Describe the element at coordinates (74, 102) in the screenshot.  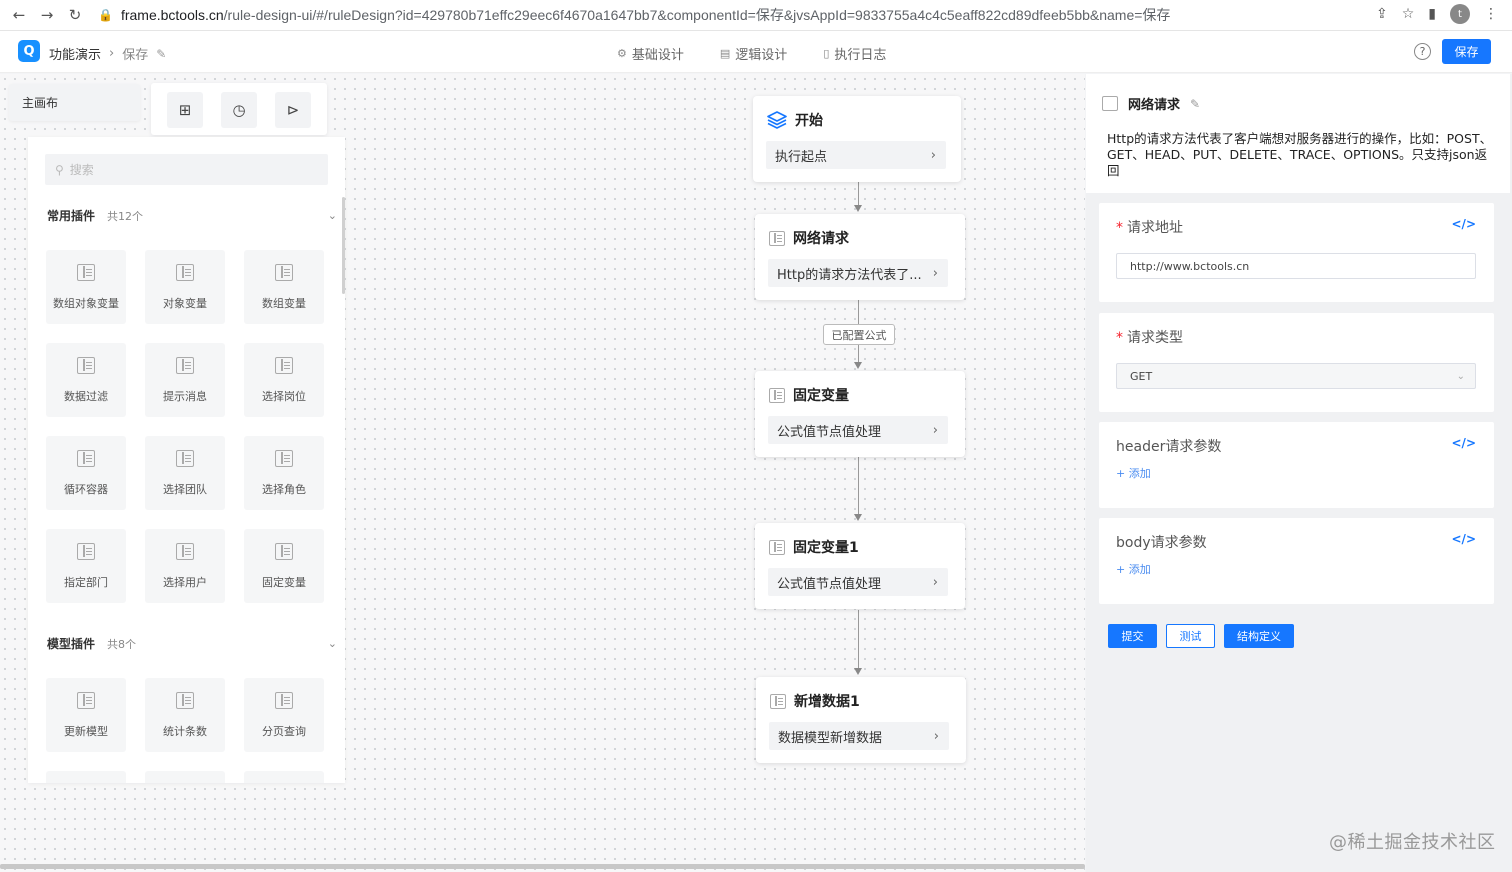
I see `main-canvas-tab: 主画布` at that location.